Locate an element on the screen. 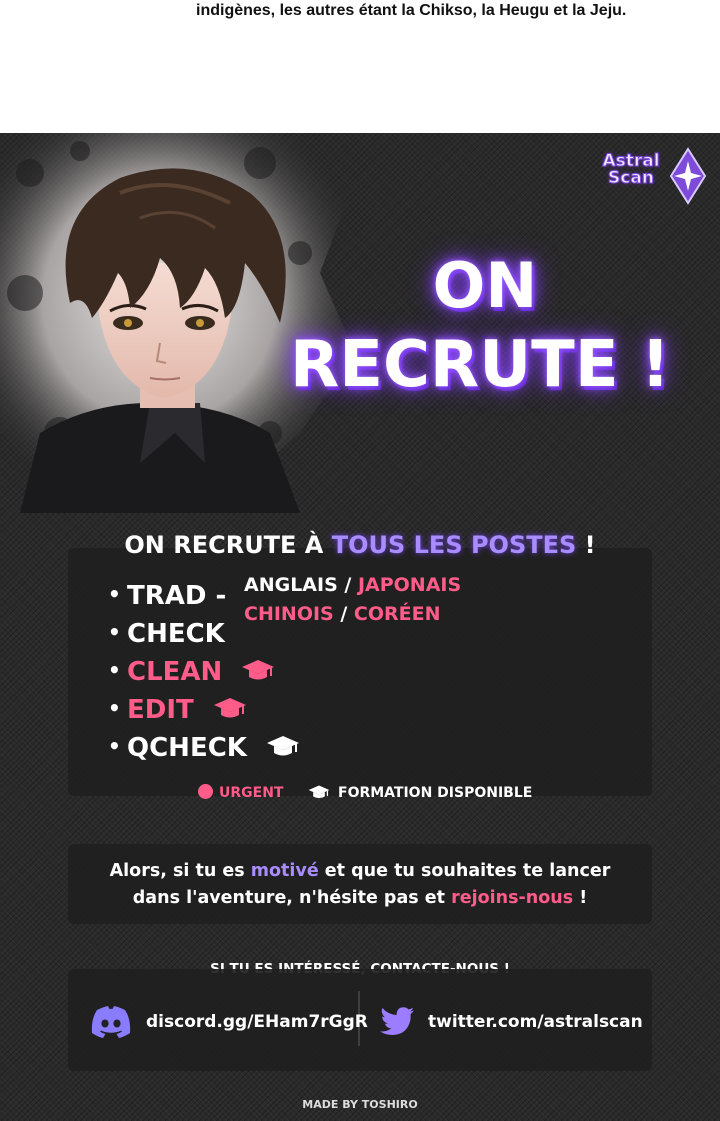 This screenshot has height=1121, width=720. headline-line-2: RECRUTE ! is located at coordinates (479, 365).